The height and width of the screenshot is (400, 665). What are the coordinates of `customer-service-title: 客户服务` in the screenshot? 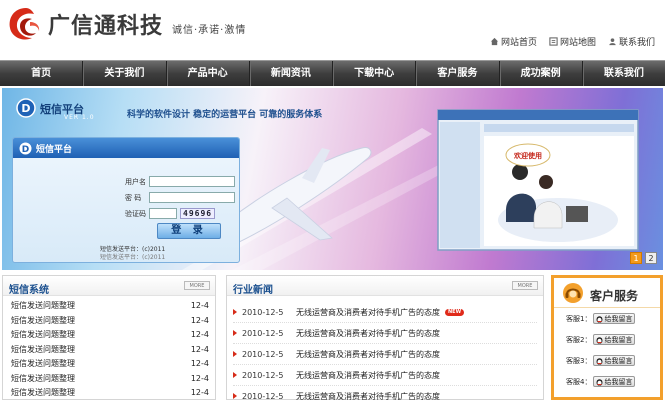 It's located at (614, 296).